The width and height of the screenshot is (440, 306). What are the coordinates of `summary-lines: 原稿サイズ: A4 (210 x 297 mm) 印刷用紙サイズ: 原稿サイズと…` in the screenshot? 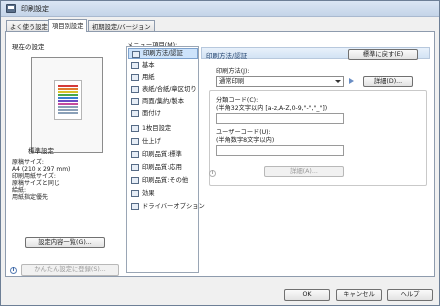 It's located at (41, 180).